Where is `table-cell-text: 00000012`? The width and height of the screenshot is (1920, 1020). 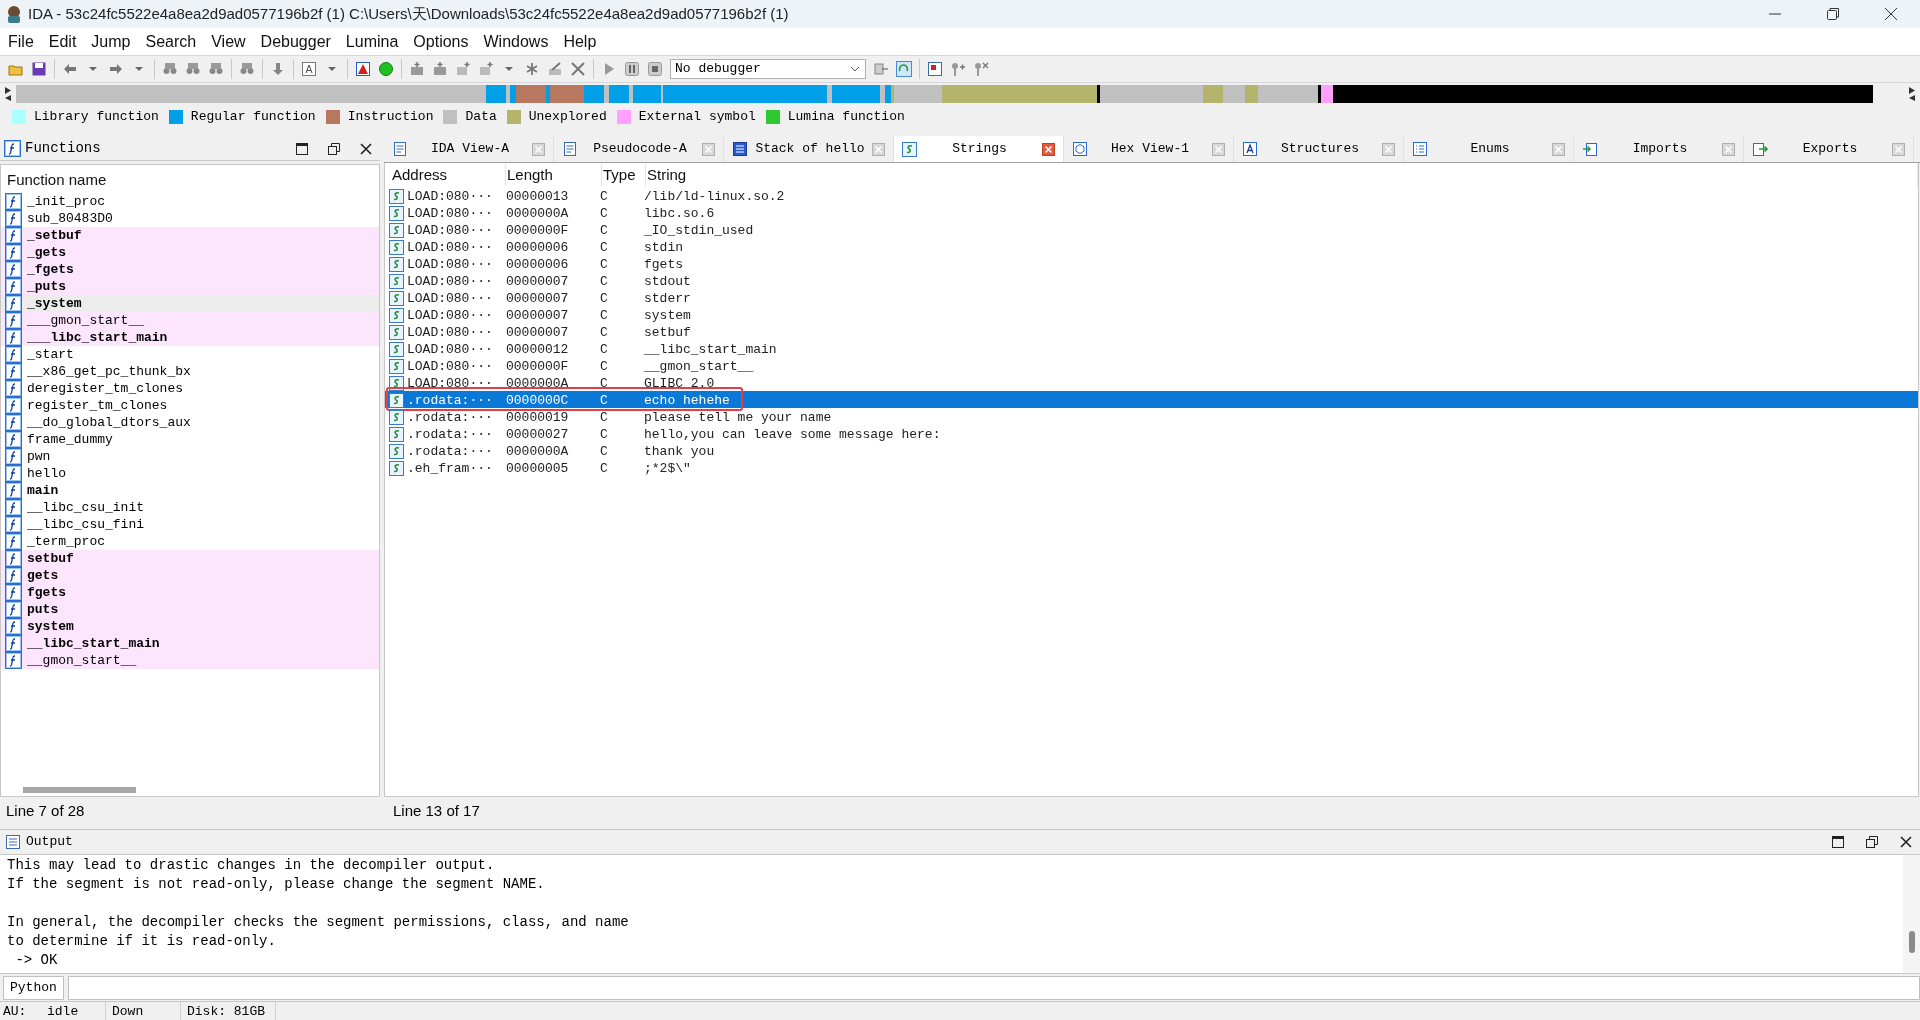
table-cell-text: 00000012 is located at coordinates (537, 350).